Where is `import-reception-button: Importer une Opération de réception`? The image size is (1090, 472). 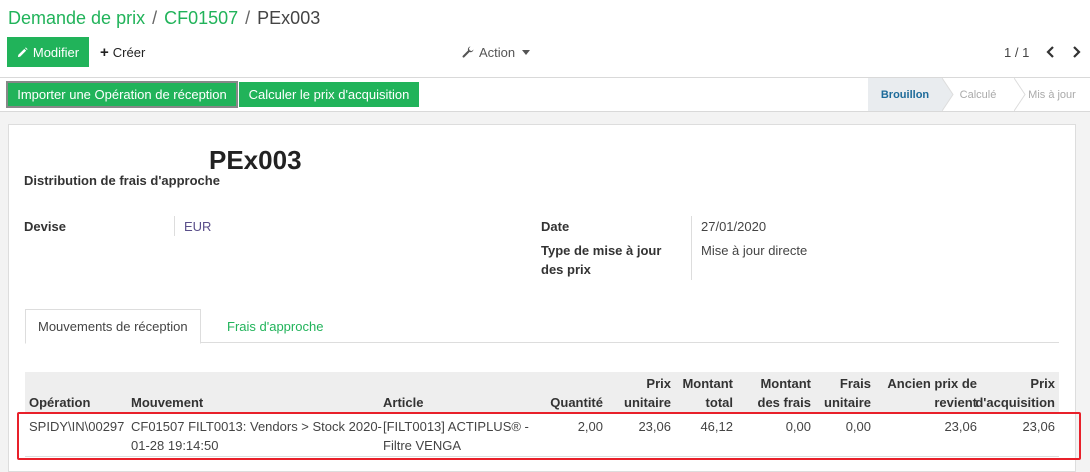 import-reception-button: Importer une Opération de réception is located at coordinates (122, 94).